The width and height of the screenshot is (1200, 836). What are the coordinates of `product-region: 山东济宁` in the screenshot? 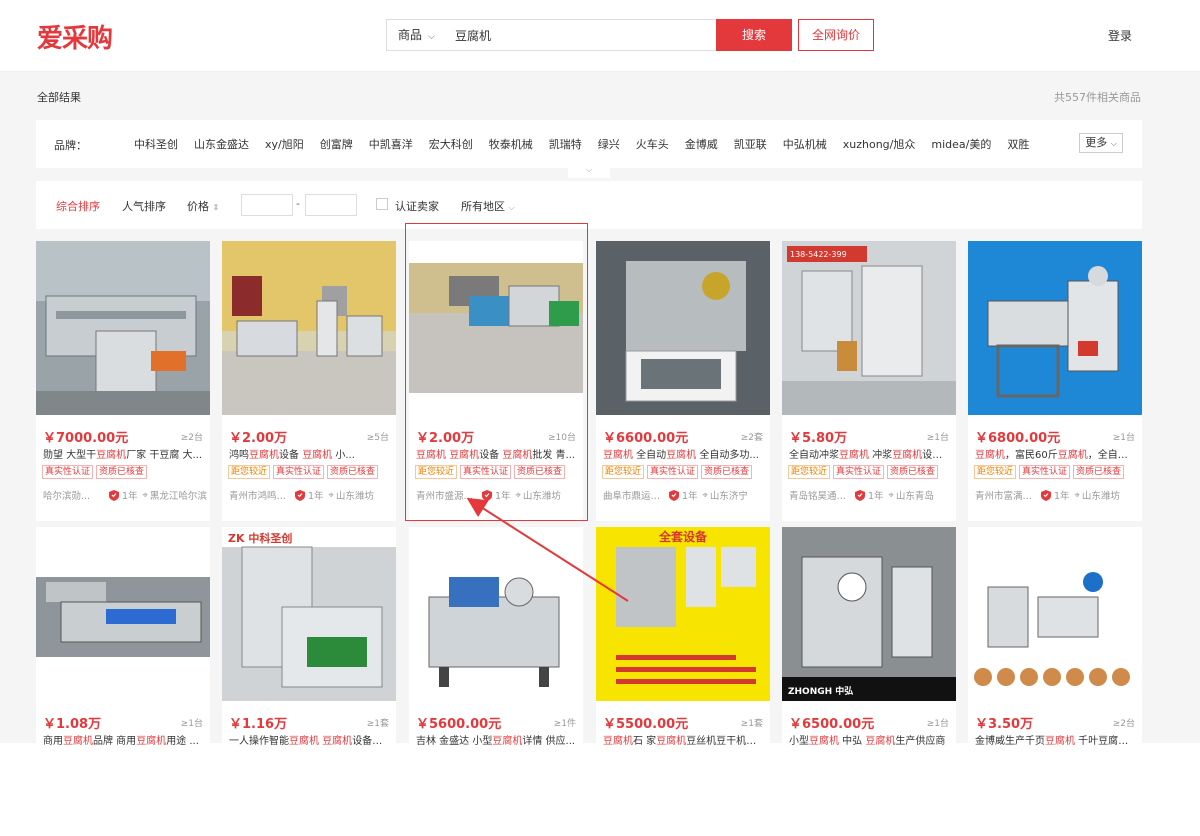 It's located at (728, 496).